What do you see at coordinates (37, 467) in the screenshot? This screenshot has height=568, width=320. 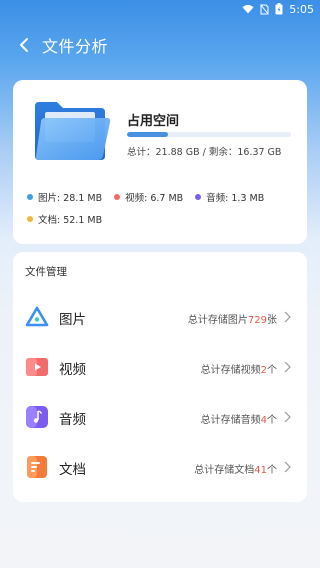 I see `document-icon` at bounding box center [37, 467].